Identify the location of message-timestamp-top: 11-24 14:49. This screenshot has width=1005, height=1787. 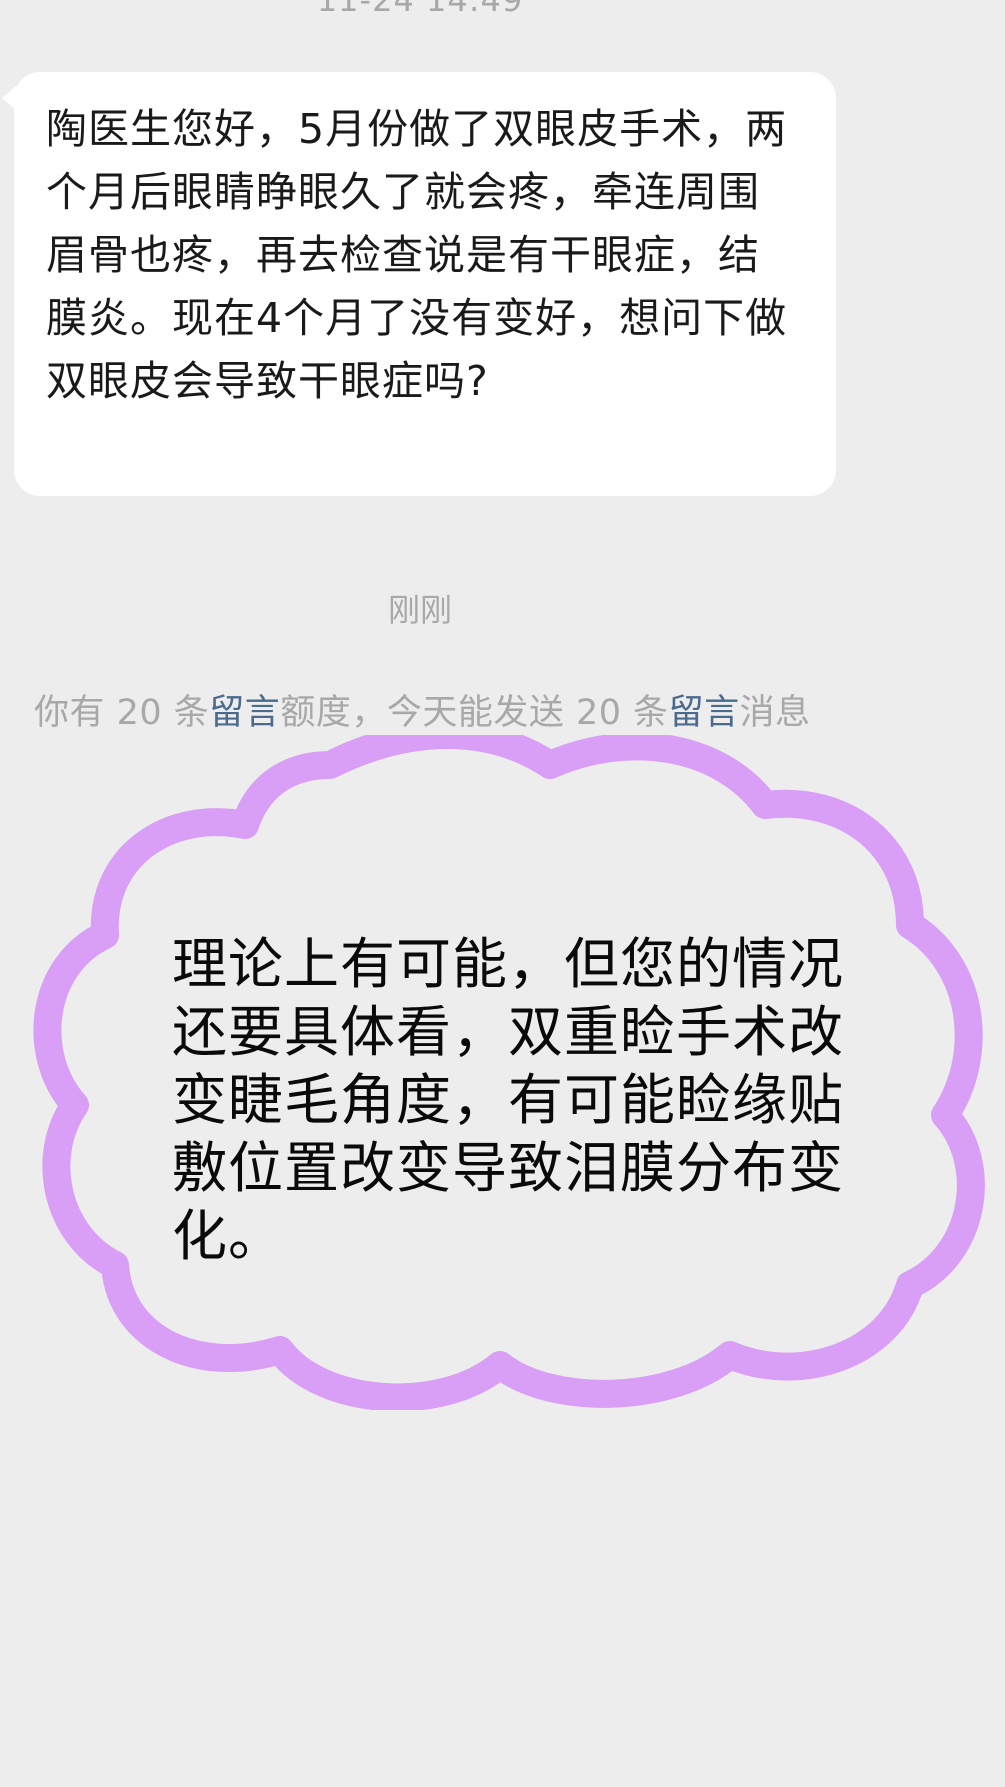
(420, 9).